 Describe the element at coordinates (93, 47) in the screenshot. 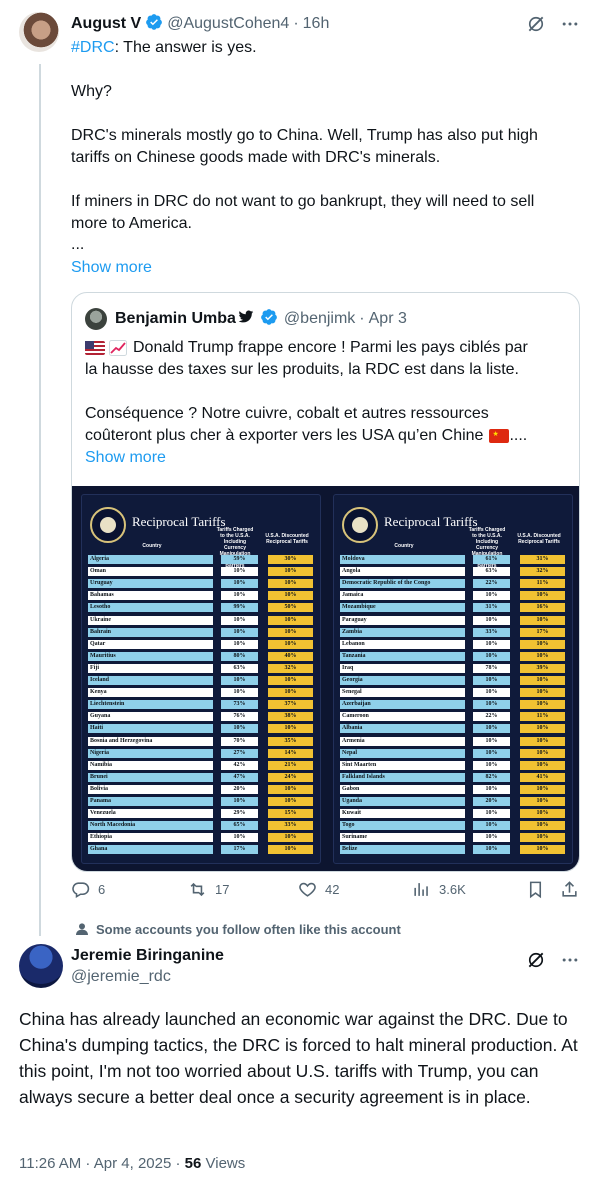

I see `hashtag-link: #DRC` at that location.